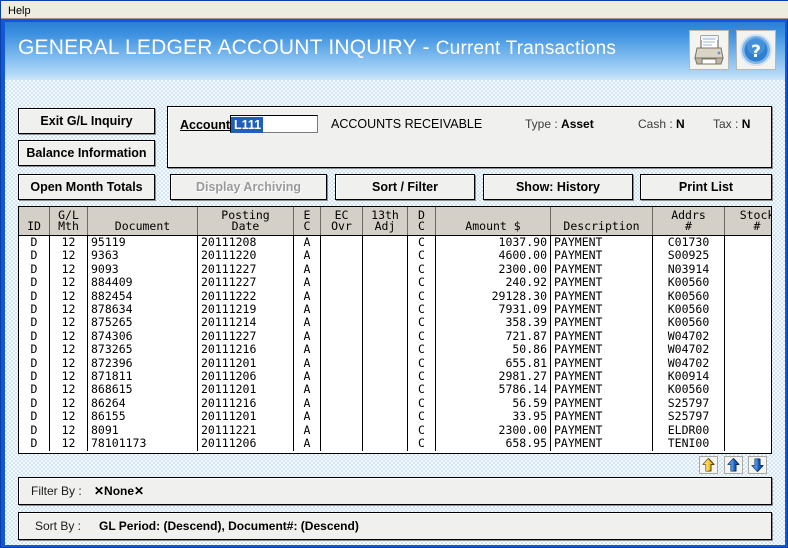  What do you see at coordinates (142, 256) in the screenshot?
I see `cell-doc: 9363` at bounding box center [142, 256].